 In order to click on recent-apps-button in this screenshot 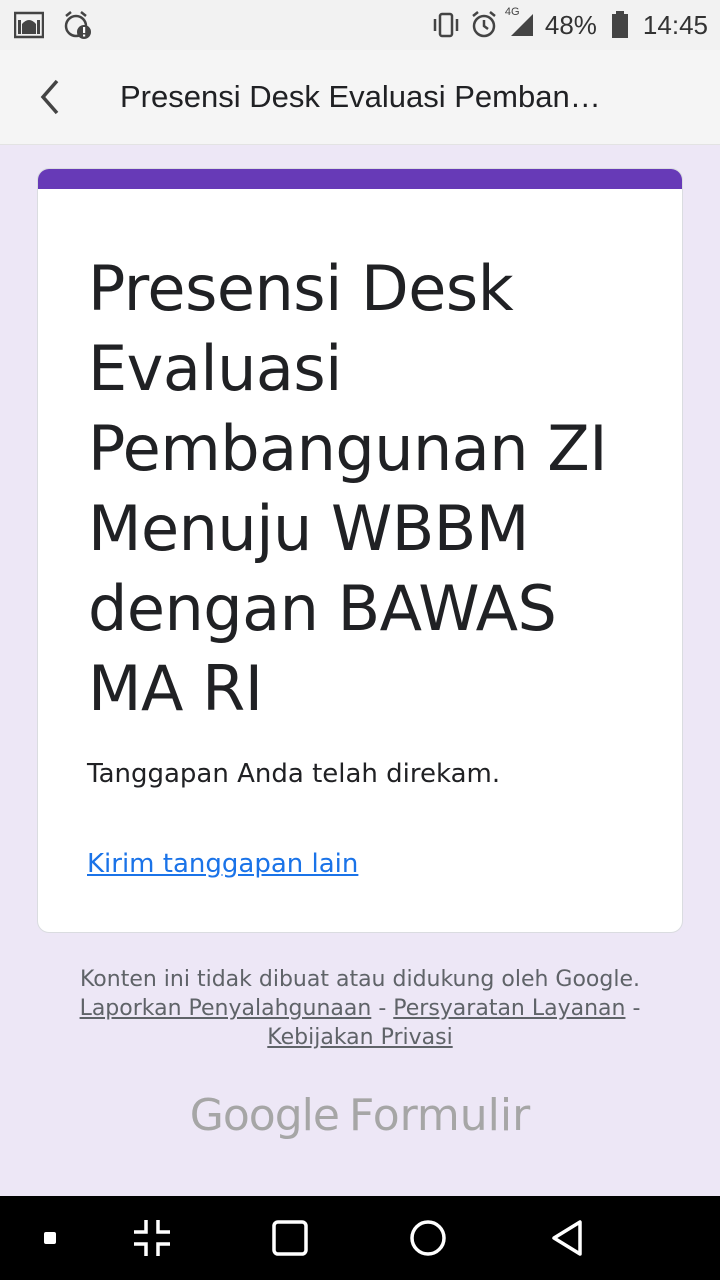, I will do `click(290, 1238)`.